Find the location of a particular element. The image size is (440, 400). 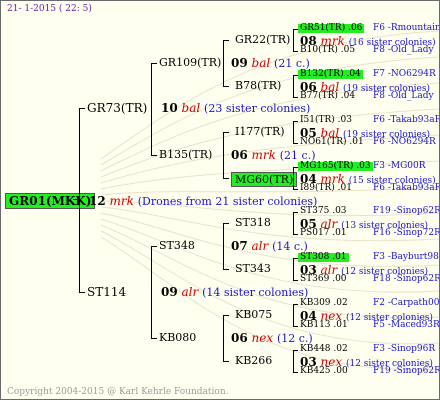

root-drones-info: 12 mrk (Drones from 21 sister colonies) is located at coordinates (203, 201).